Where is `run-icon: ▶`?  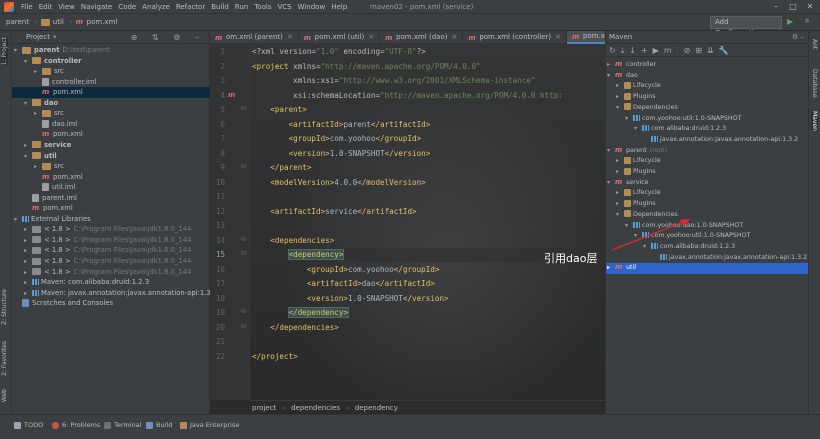
run-icon: ▶ is located at coordinates (790, 21).